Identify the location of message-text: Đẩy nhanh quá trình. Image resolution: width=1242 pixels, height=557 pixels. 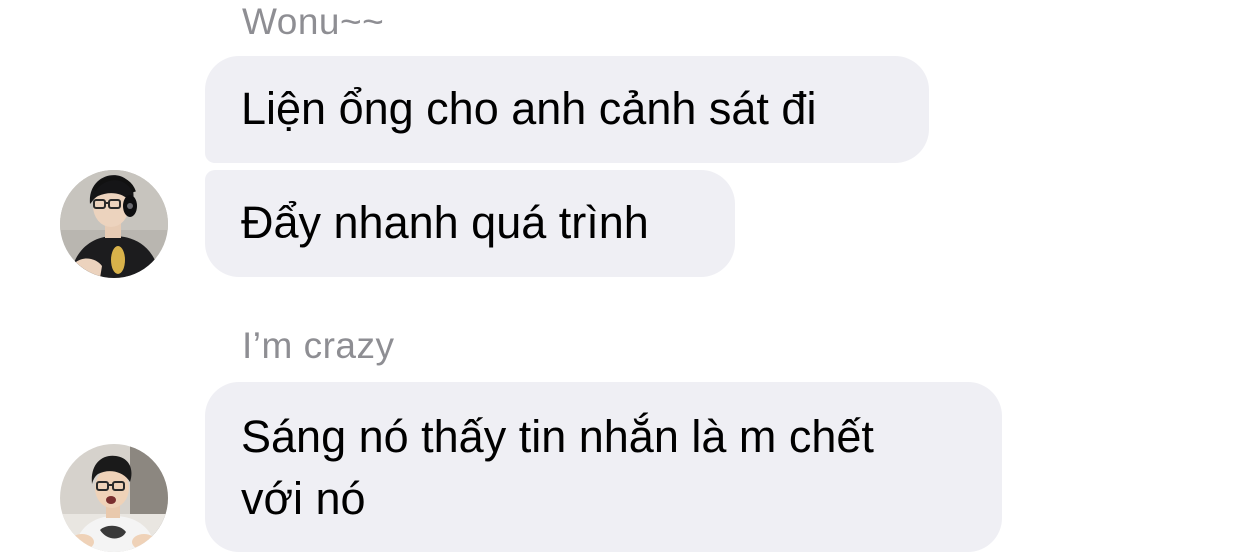
(445, 222).